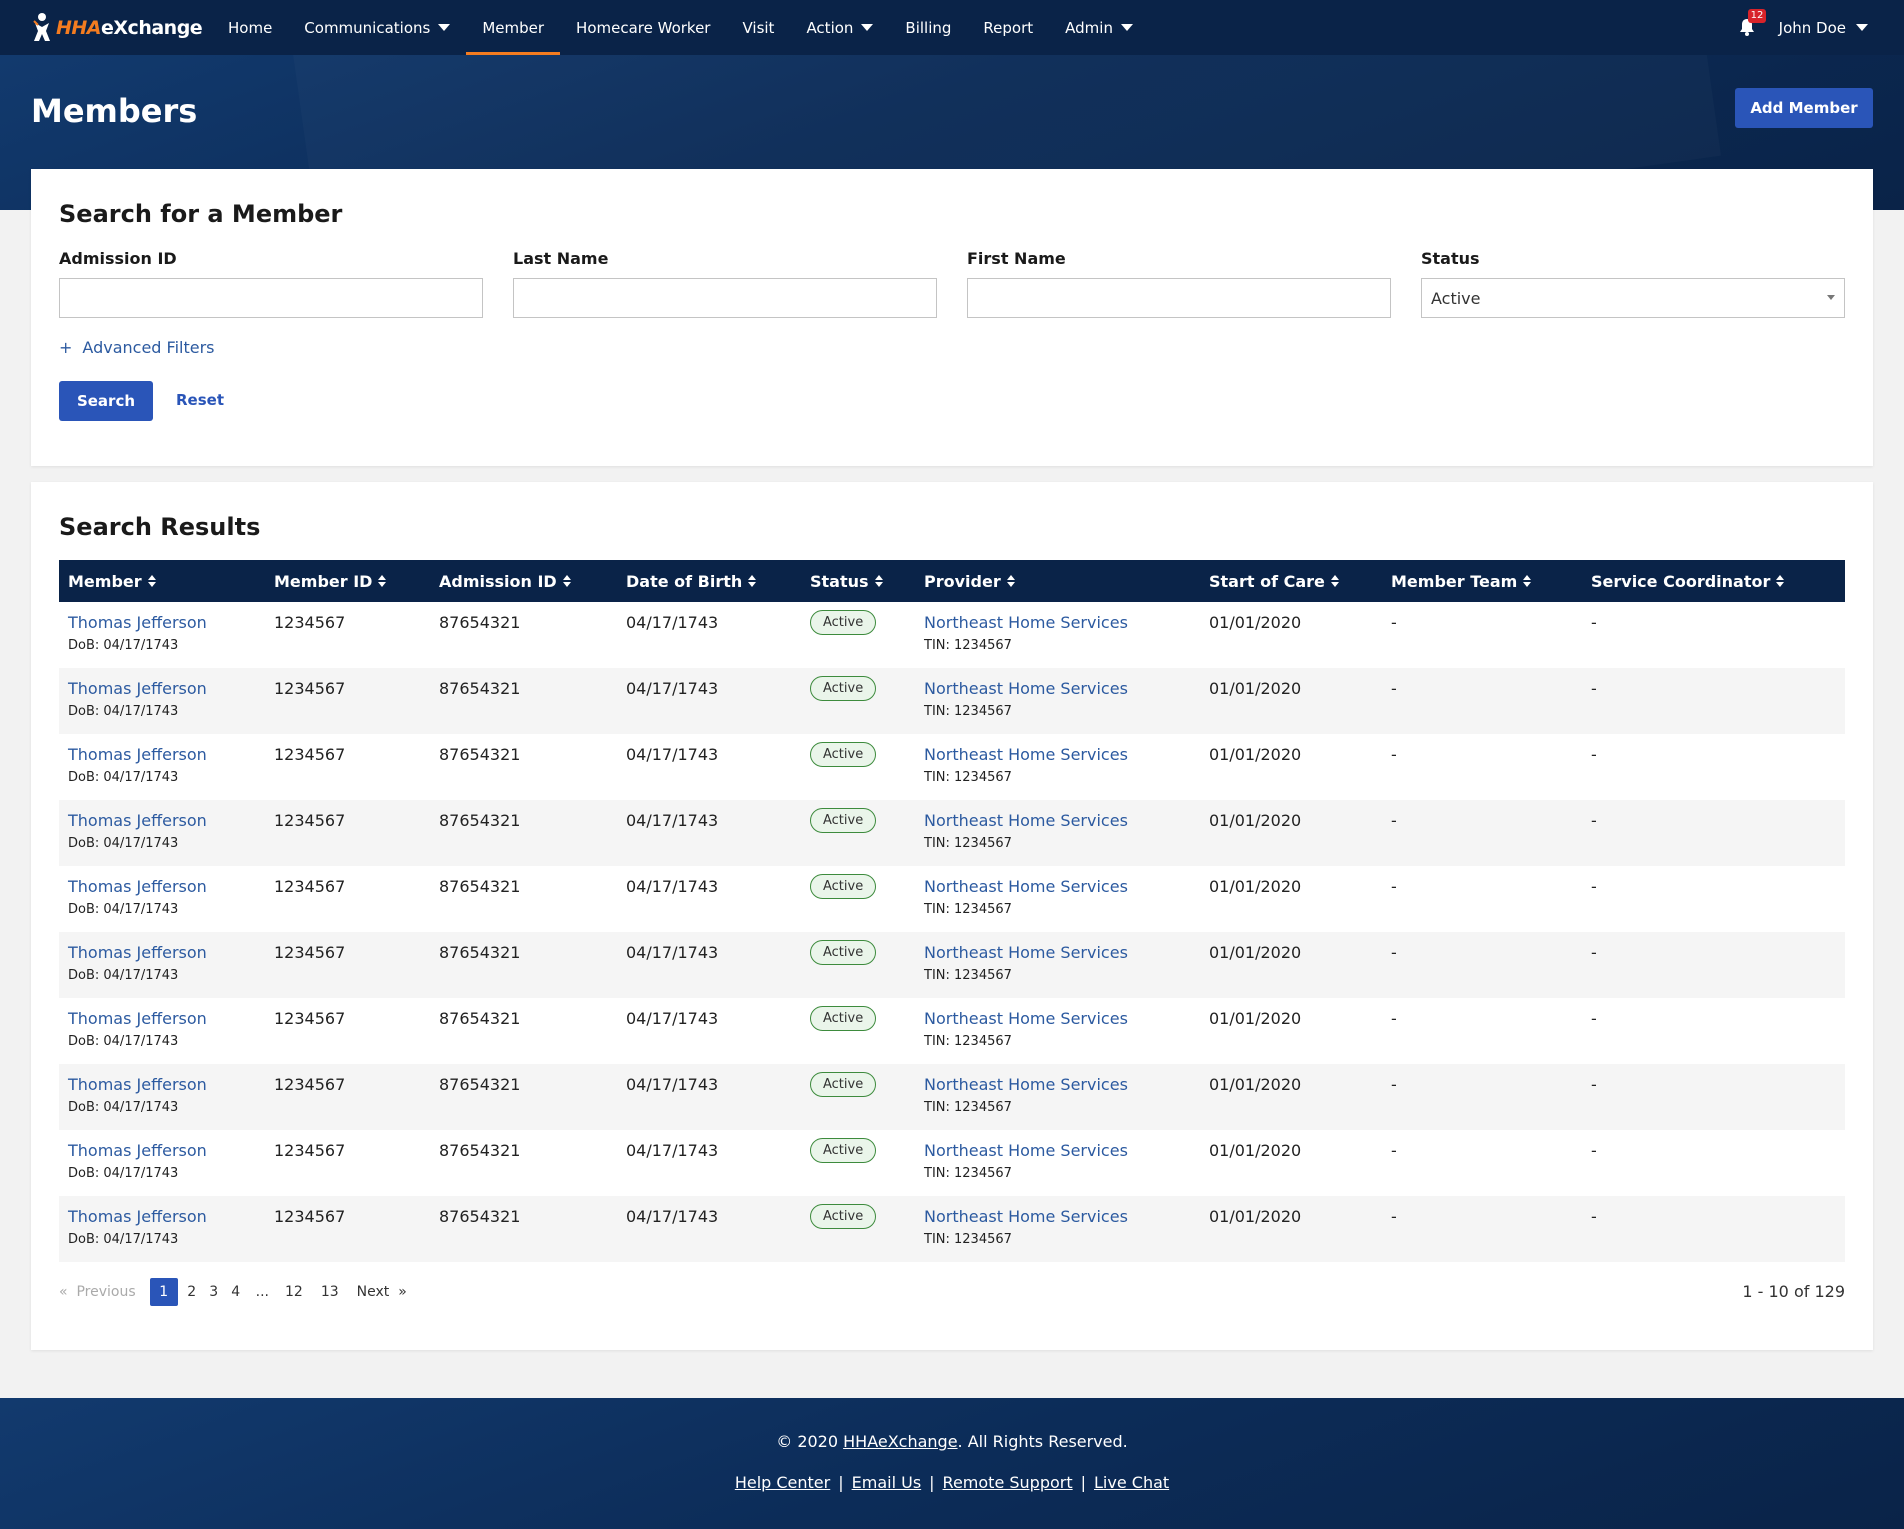 This screenshot has height=1529, width=1904. Describe the element at coordinates (97, 1292) in the screenshot. I see `previous-page-button: « Previous` at that location.